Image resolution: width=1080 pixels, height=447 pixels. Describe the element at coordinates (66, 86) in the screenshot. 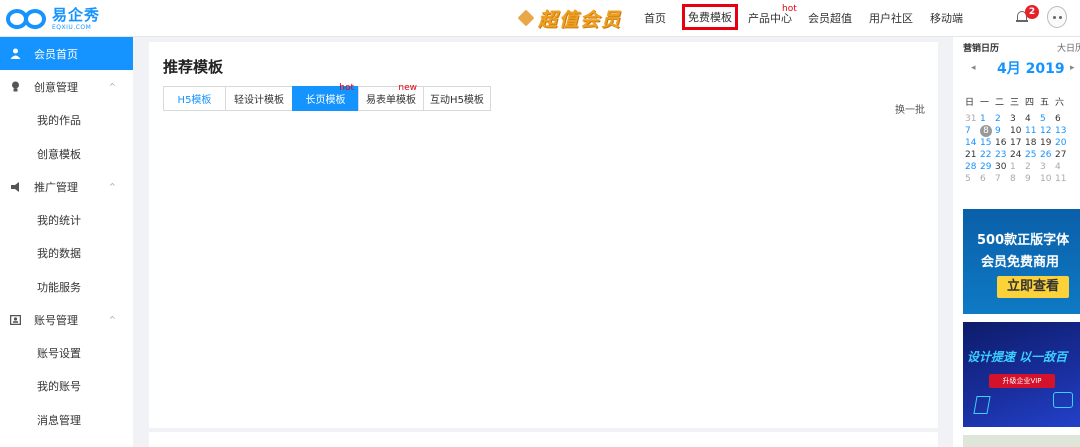

I see `sidebar-item-creative: 创意管理 ^` at that location.